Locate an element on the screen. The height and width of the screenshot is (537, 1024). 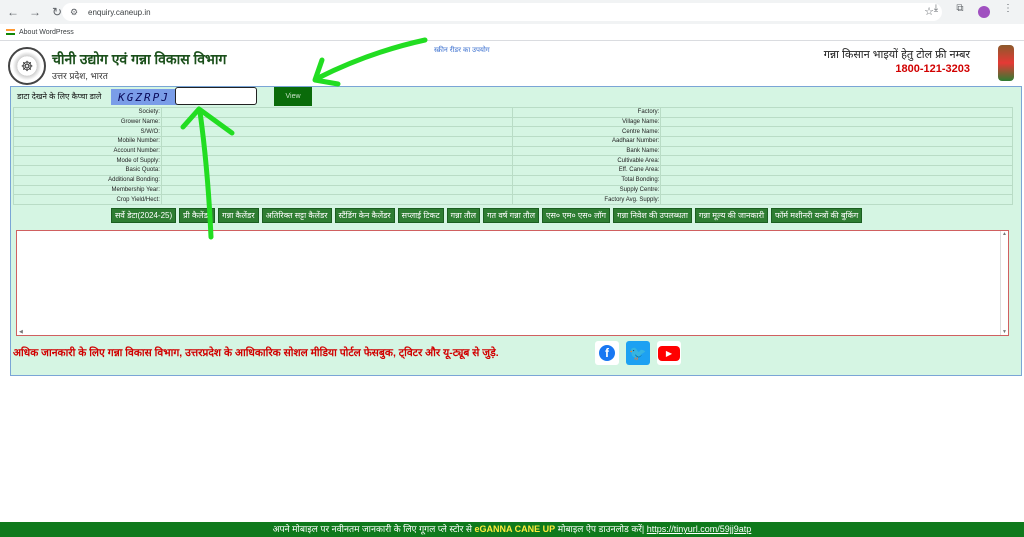
info-label: Centre Name: is located at coordinates (587, 132).